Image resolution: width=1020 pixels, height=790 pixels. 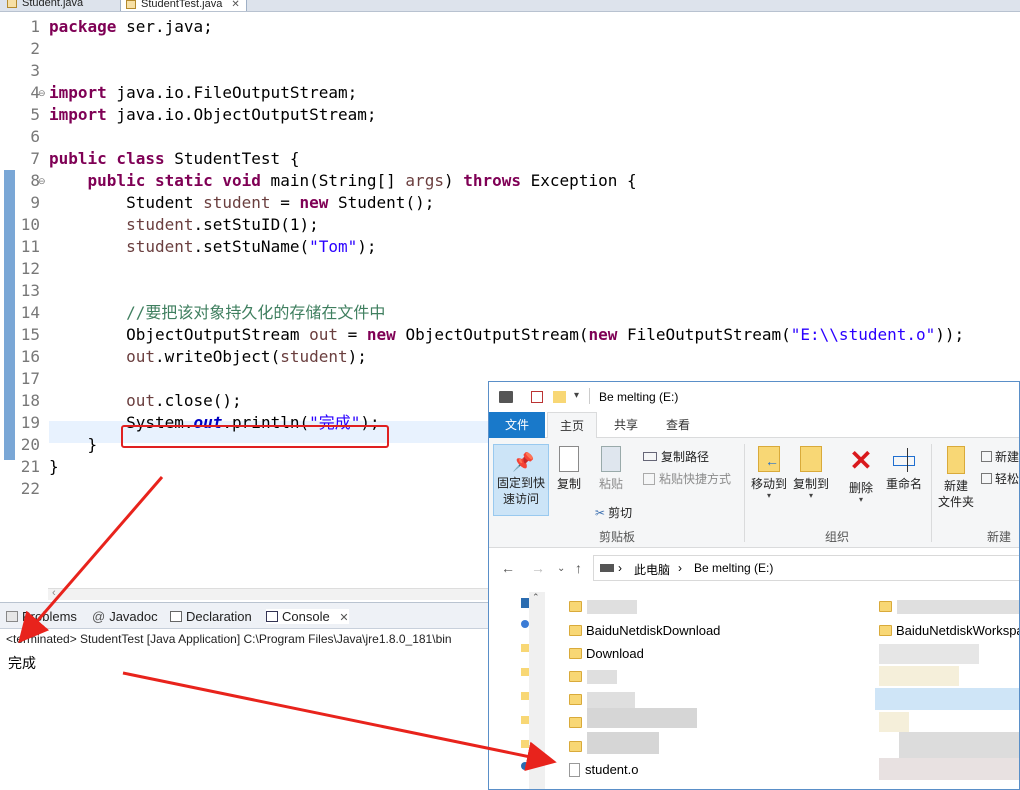 What do you see at coordinates (676, 456) in the screenshot?
I see `copy-path-button: 复制路径` at bounding box center [676, 456].